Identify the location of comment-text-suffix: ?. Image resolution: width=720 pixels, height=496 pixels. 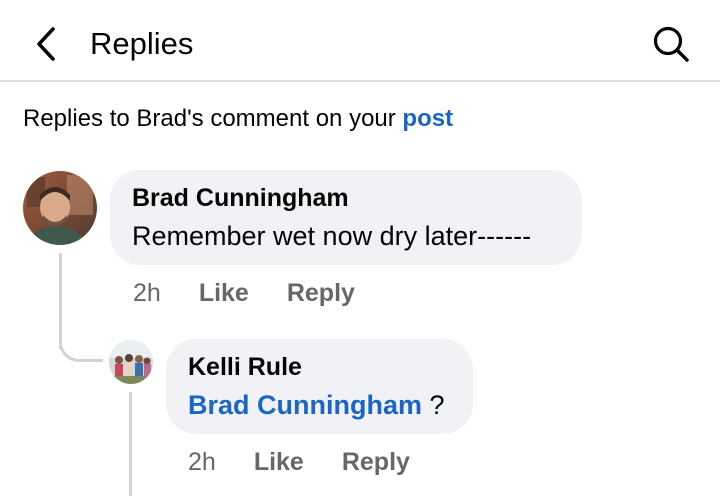
(433, 405).